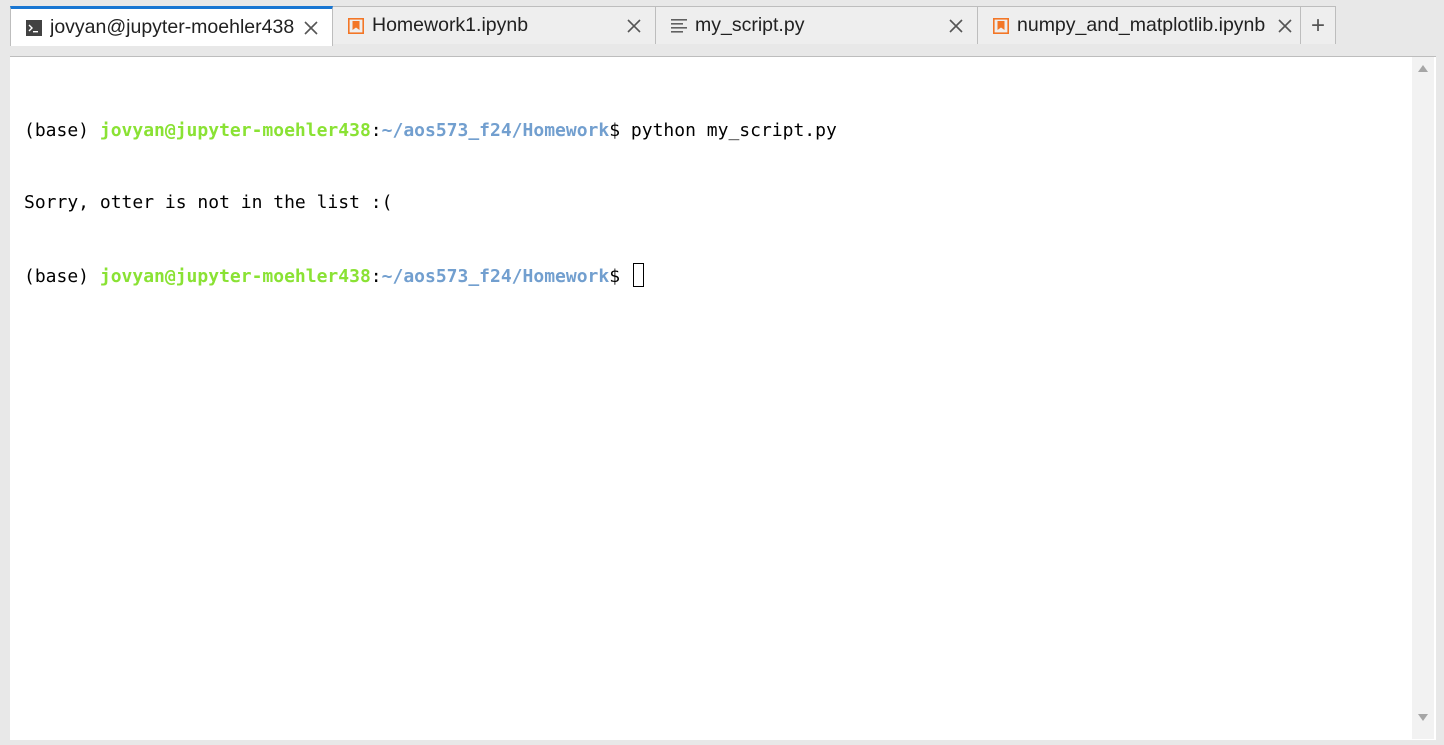 The width and height of the screenshot is (1444, 745). Describe the element at coordinates (34, 28) in the screenshot. I see `terminal-icon` at that location.